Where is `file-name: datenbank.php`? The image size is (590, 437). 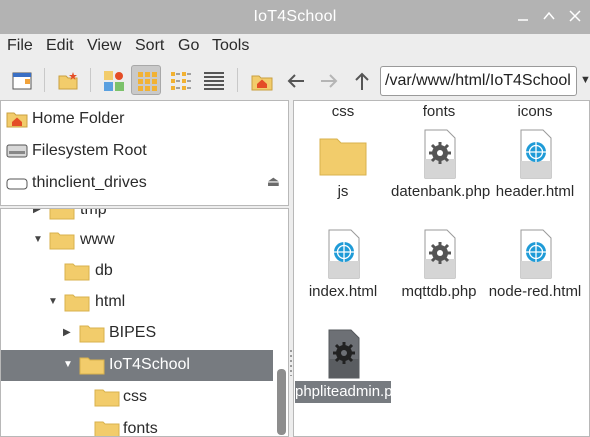
file-name: datenbank.php is located at coordinates (441, 191).